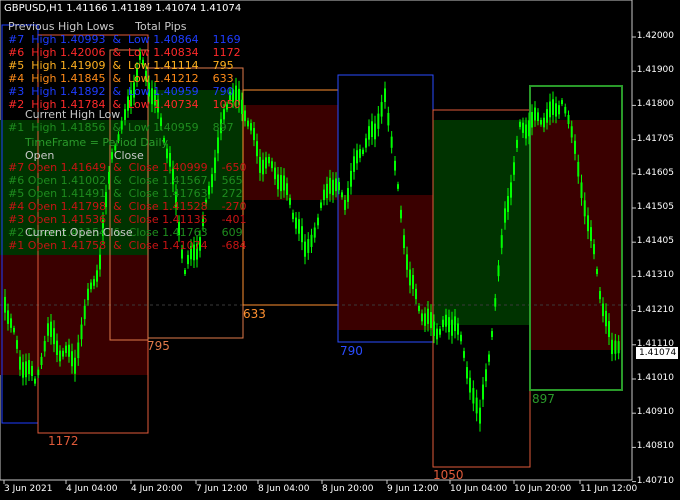  I want to click on time-tick-label: 7 Jun 12:00, so click(222, 489).